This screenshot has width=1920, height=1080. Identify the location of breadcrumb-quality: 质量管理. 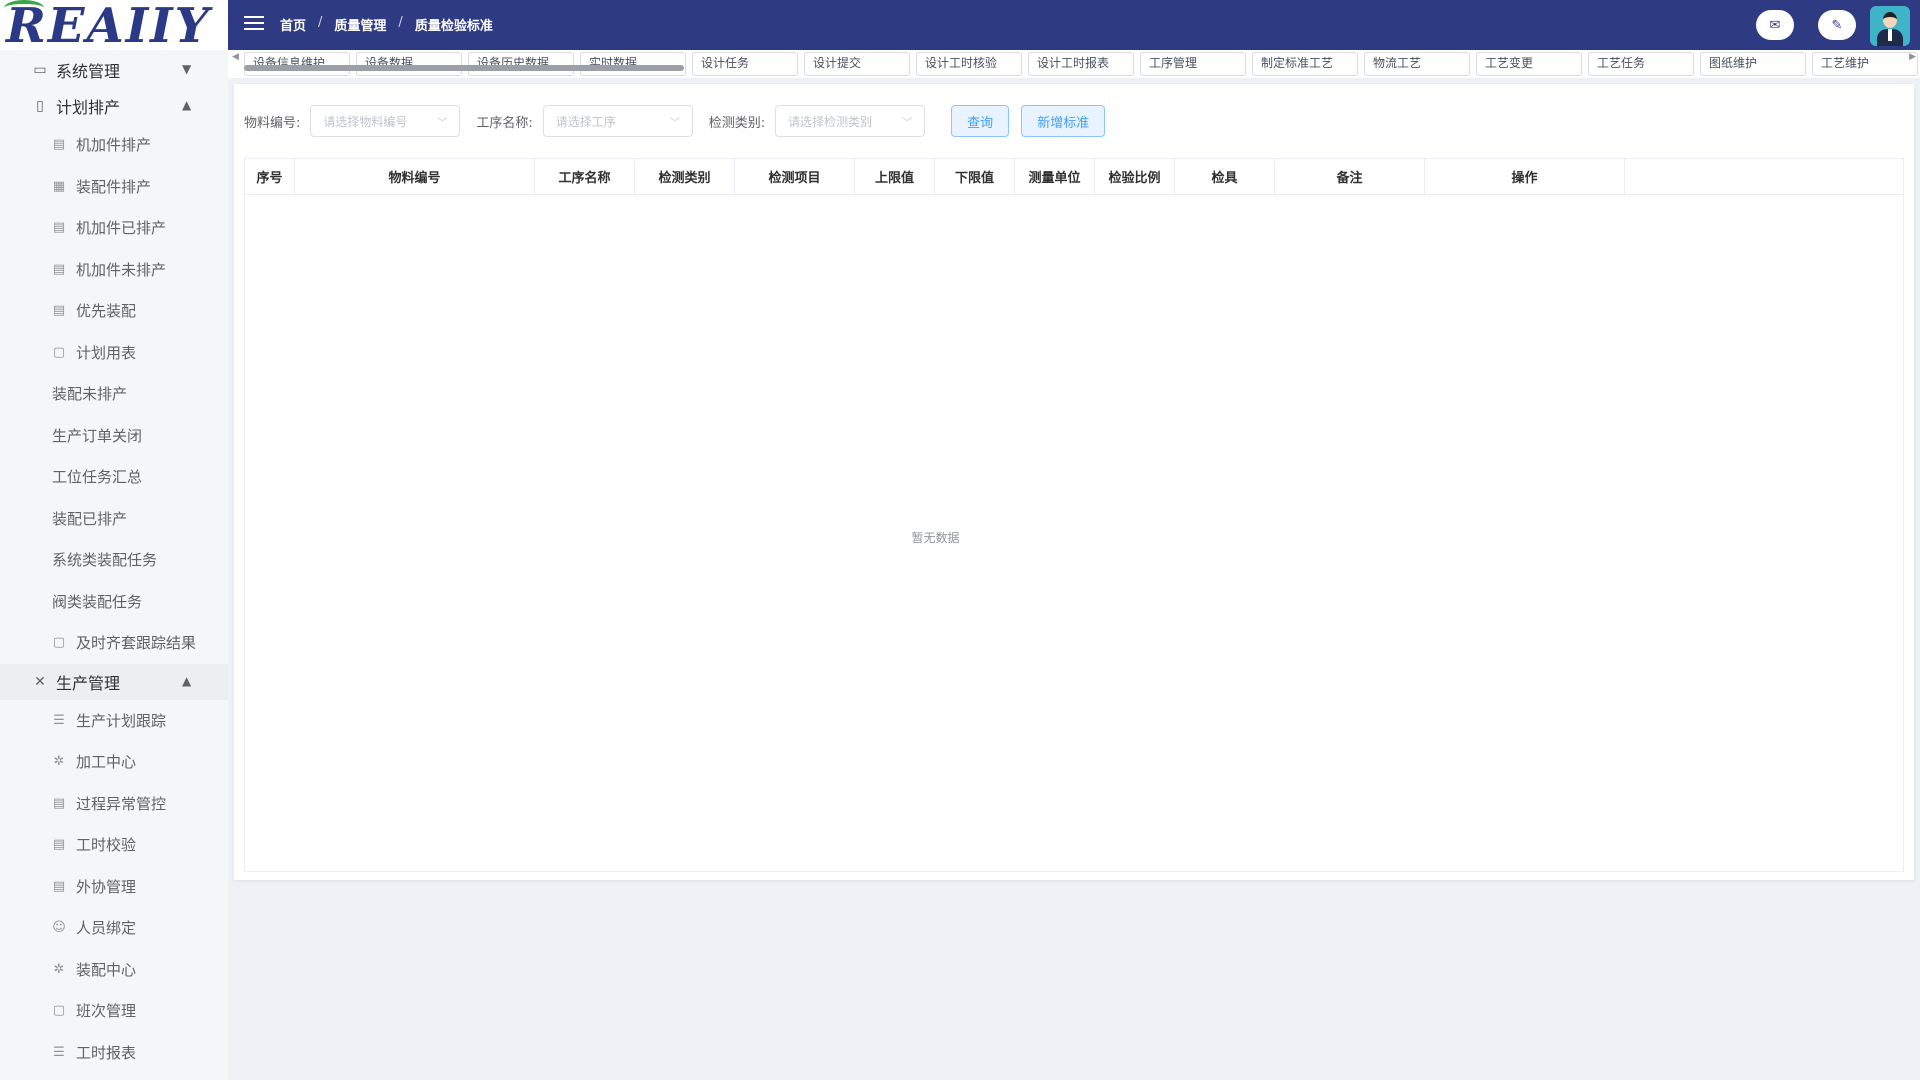
(360, 26).